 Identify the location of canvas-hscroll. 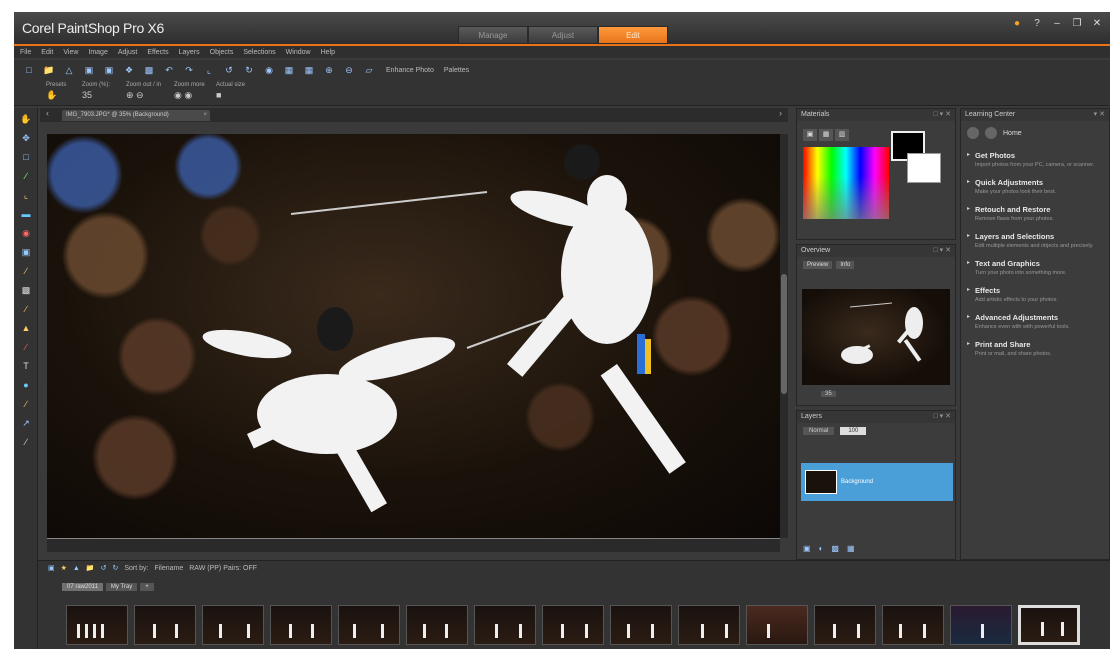
(413, 545).